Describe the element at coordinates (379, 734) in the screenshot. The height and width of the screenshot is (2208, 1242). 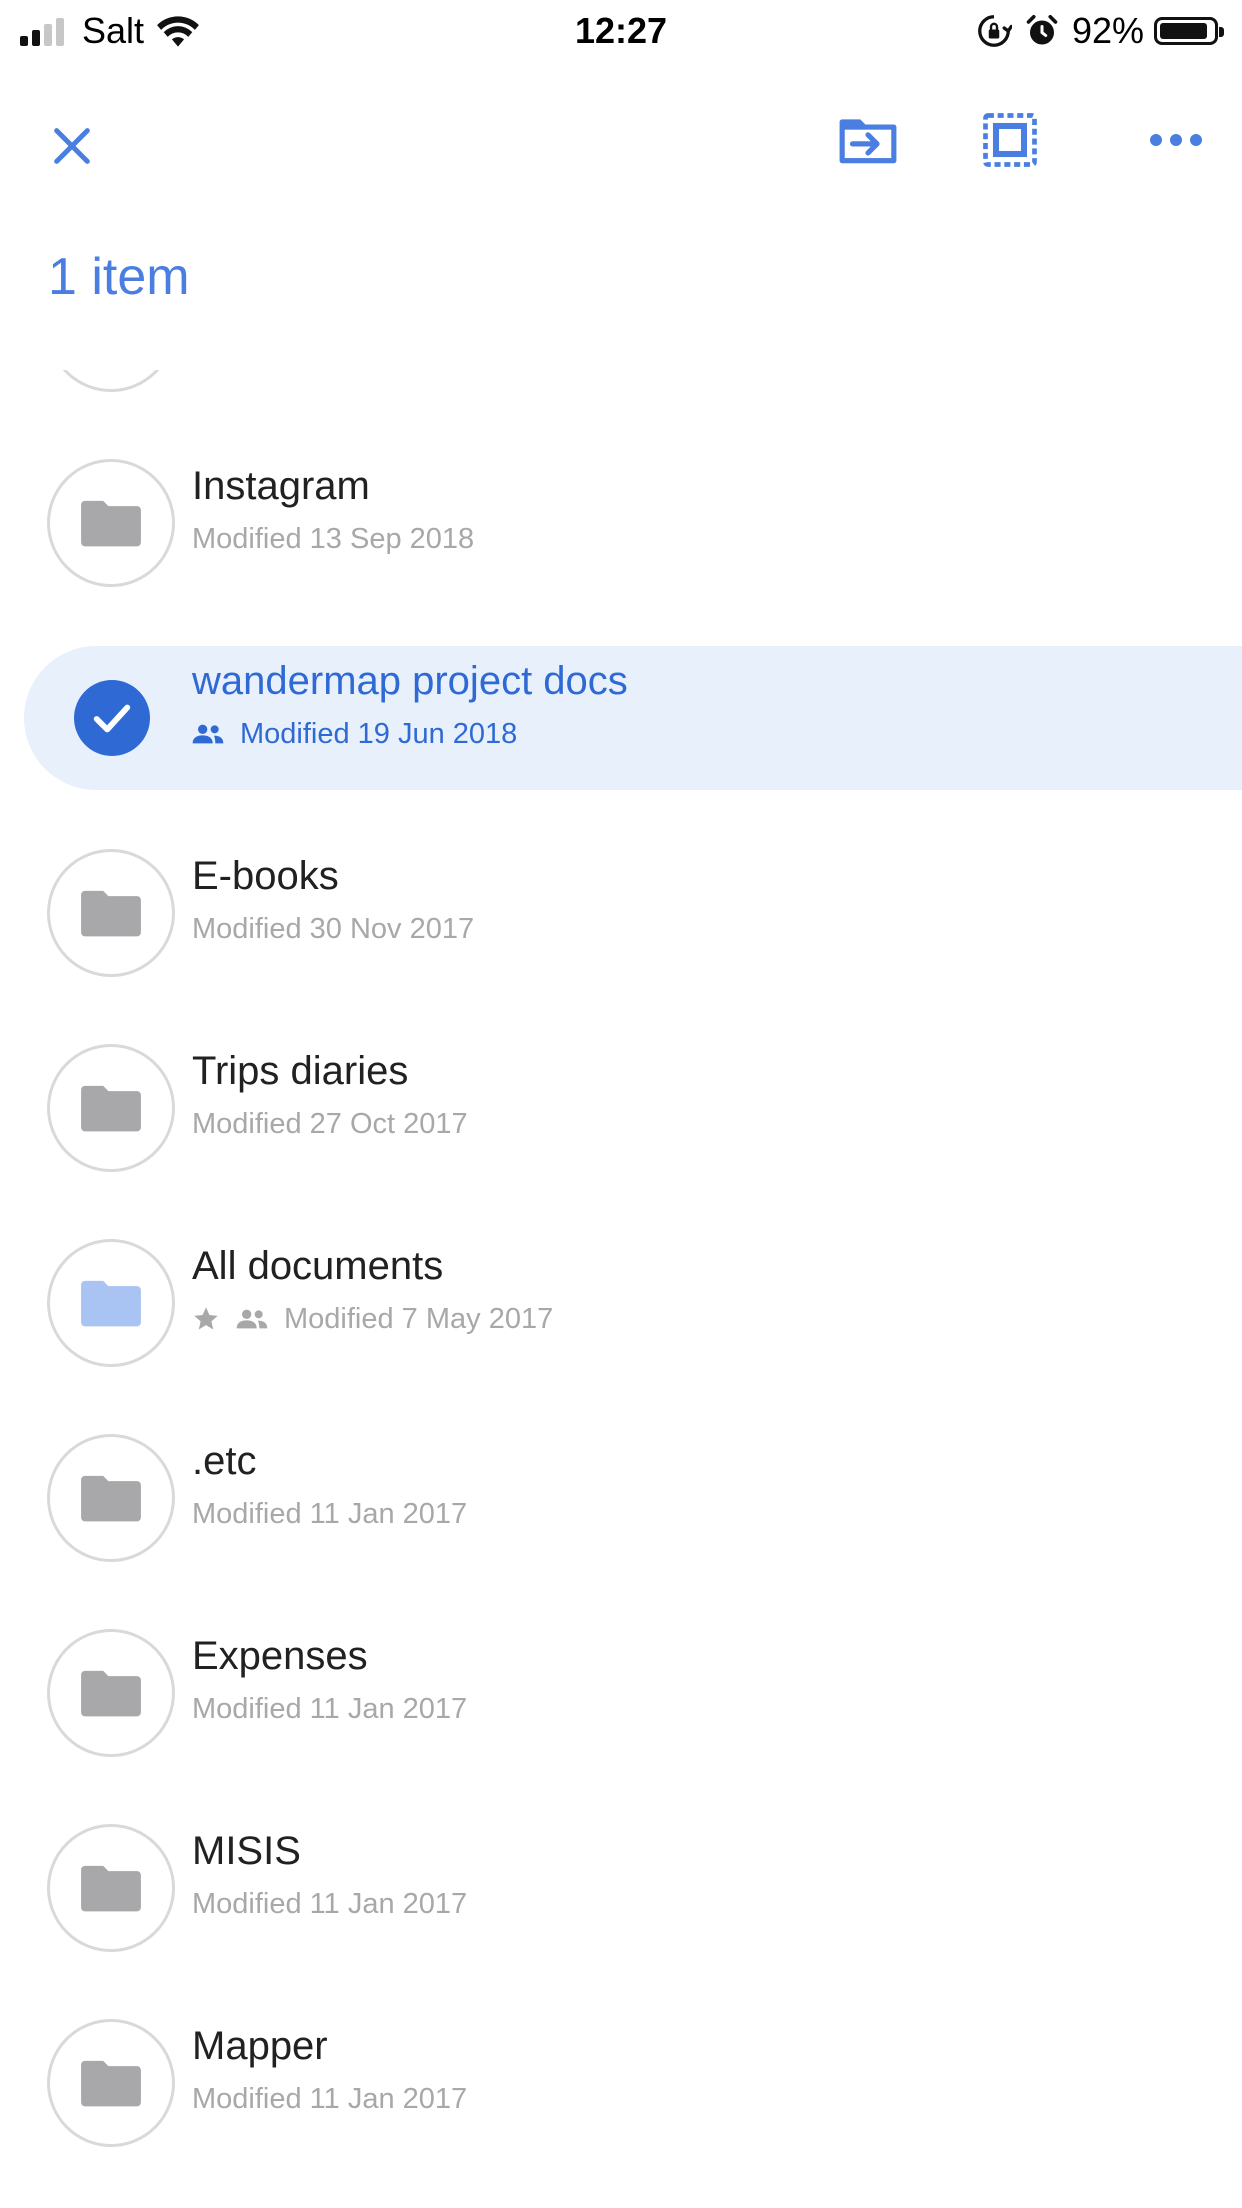
I see `modified-date: Modified 19 Jun 2018` at that location.